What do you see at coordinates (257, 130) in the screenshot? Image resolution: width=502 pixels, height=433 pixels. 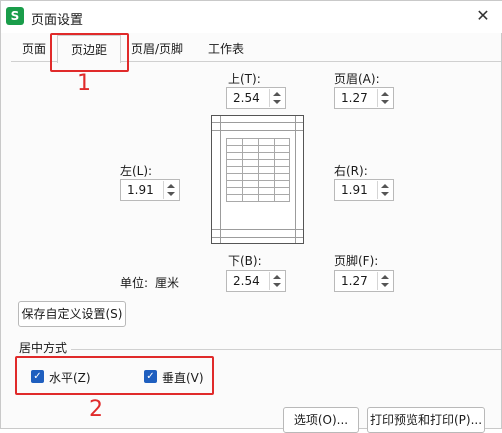 I see `preview-top-margin-line` at bounding box center [257, 130].